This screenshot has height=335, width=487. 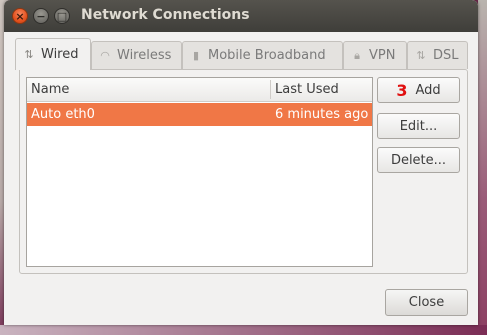 What do you see at coordinates (267, 55) in the screenshot?
I see `tab-label: Mobile Broadband` at bounding box center [267, 55].